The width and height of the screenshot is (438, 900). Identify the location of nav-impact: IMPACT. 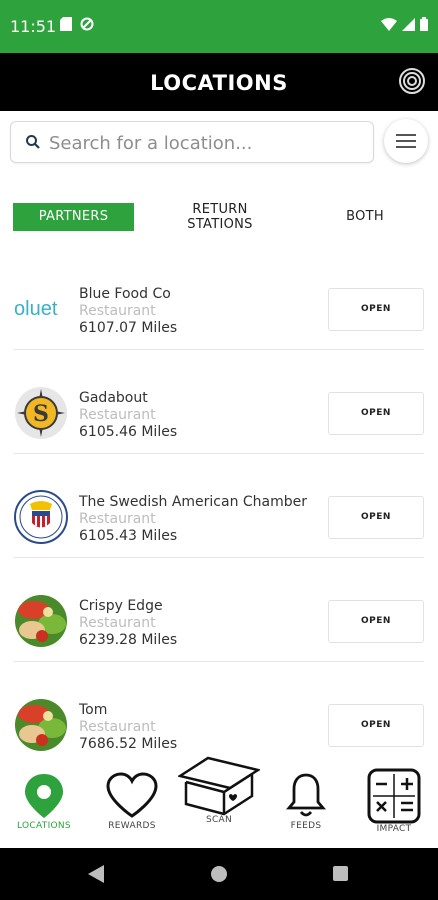
(394, 805).